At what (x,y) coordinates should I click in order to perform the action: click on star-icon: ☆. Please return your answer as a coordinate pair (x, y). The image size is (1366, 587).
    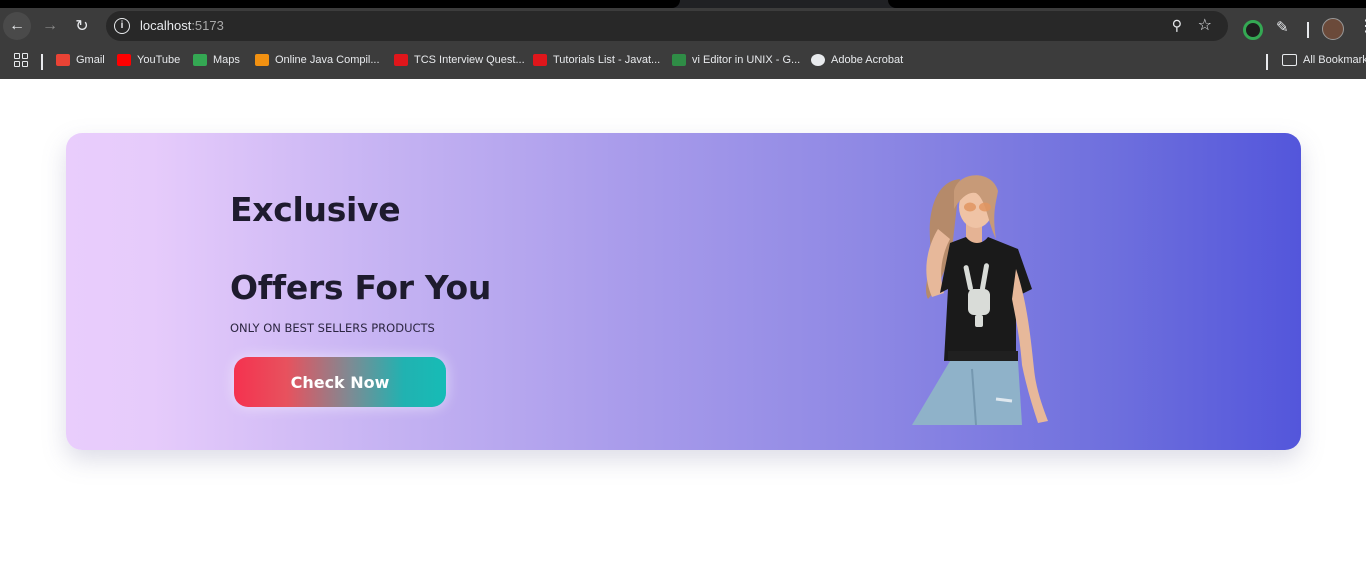
    Looking at the image, I should click on (1205, 25).